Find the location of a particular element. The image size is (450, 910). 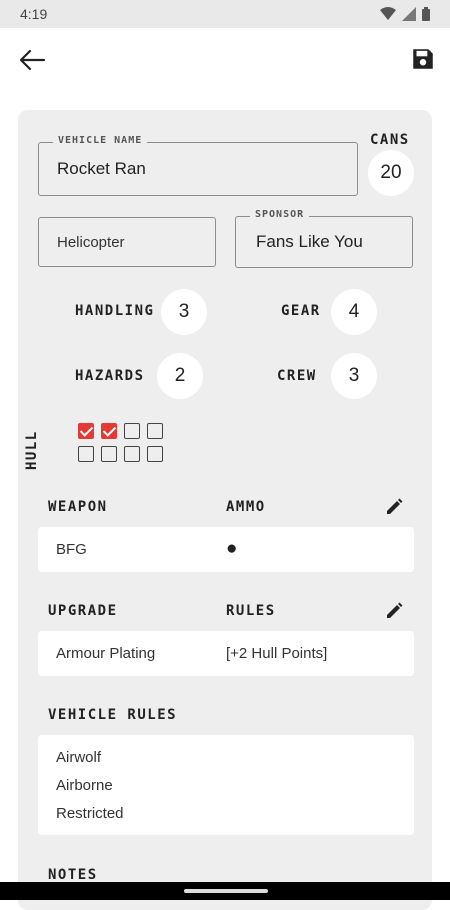

vehicle-rule-item: Airwolf is located at coordinates (79, 757).